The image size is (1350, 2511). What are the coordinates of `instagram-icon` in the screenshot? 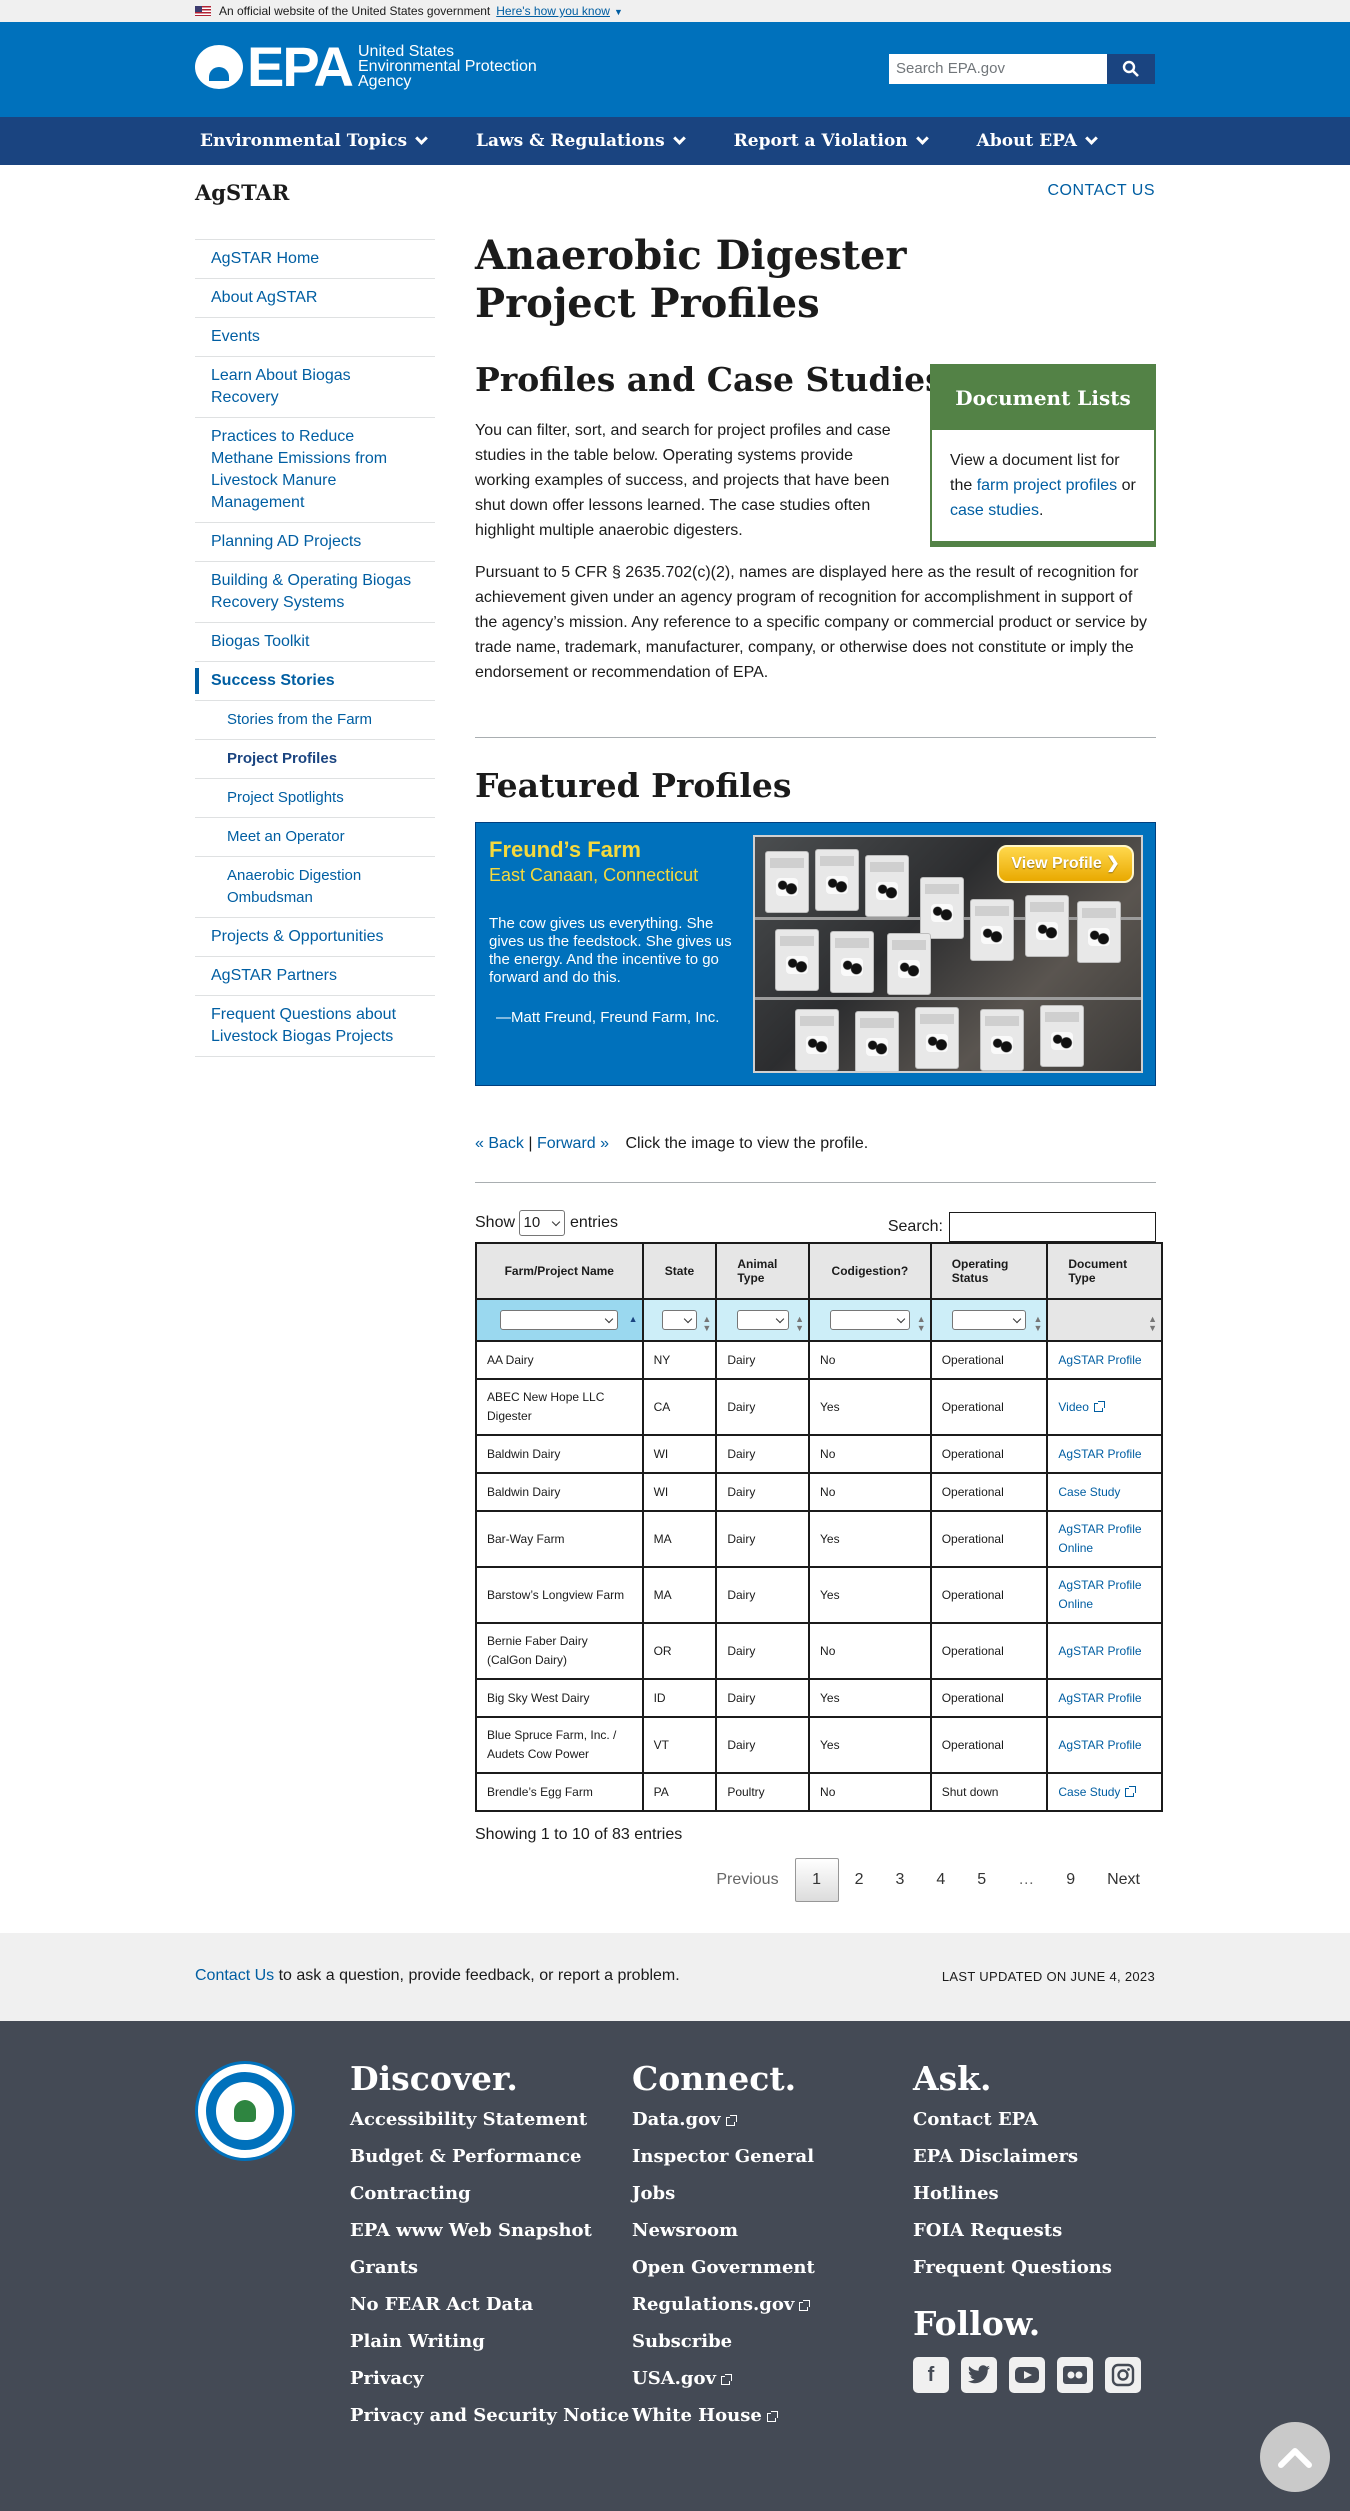 It's located at (1123, 2375).